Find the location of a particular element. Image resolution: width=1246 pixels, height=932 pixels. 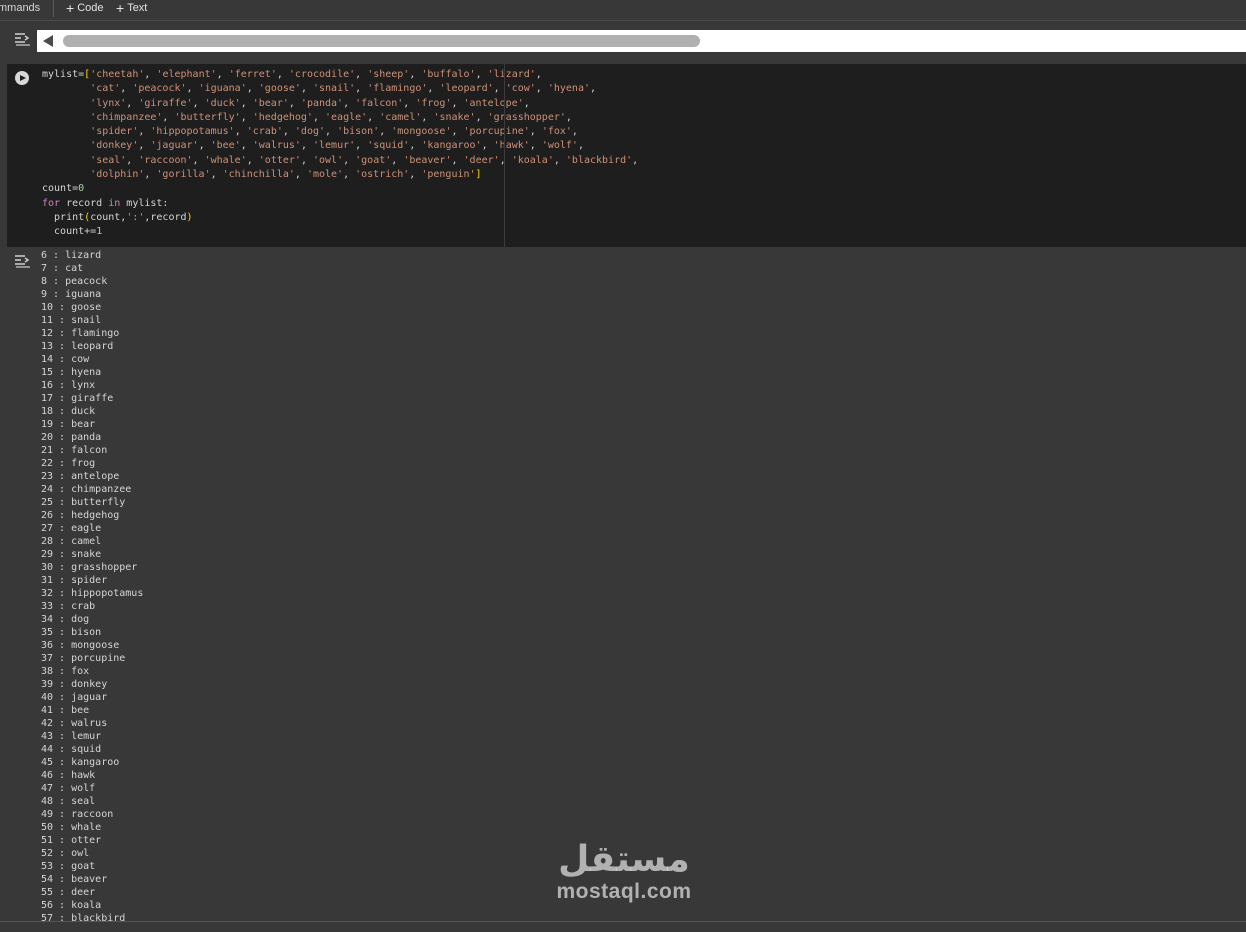

add-code-button: + Code is located at coordinates (84, 8).